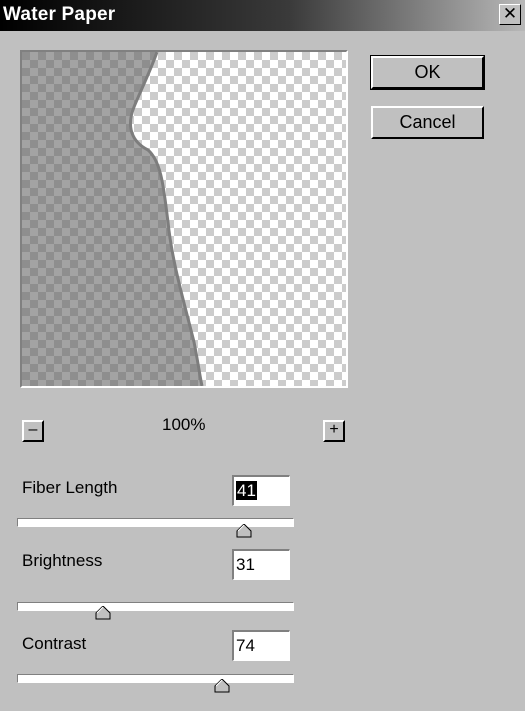 This screenshot has width=525, height=711. Describe the element at coordinates (33, 431) in the screenshot. I see `zoom-out-button: –` at that location.